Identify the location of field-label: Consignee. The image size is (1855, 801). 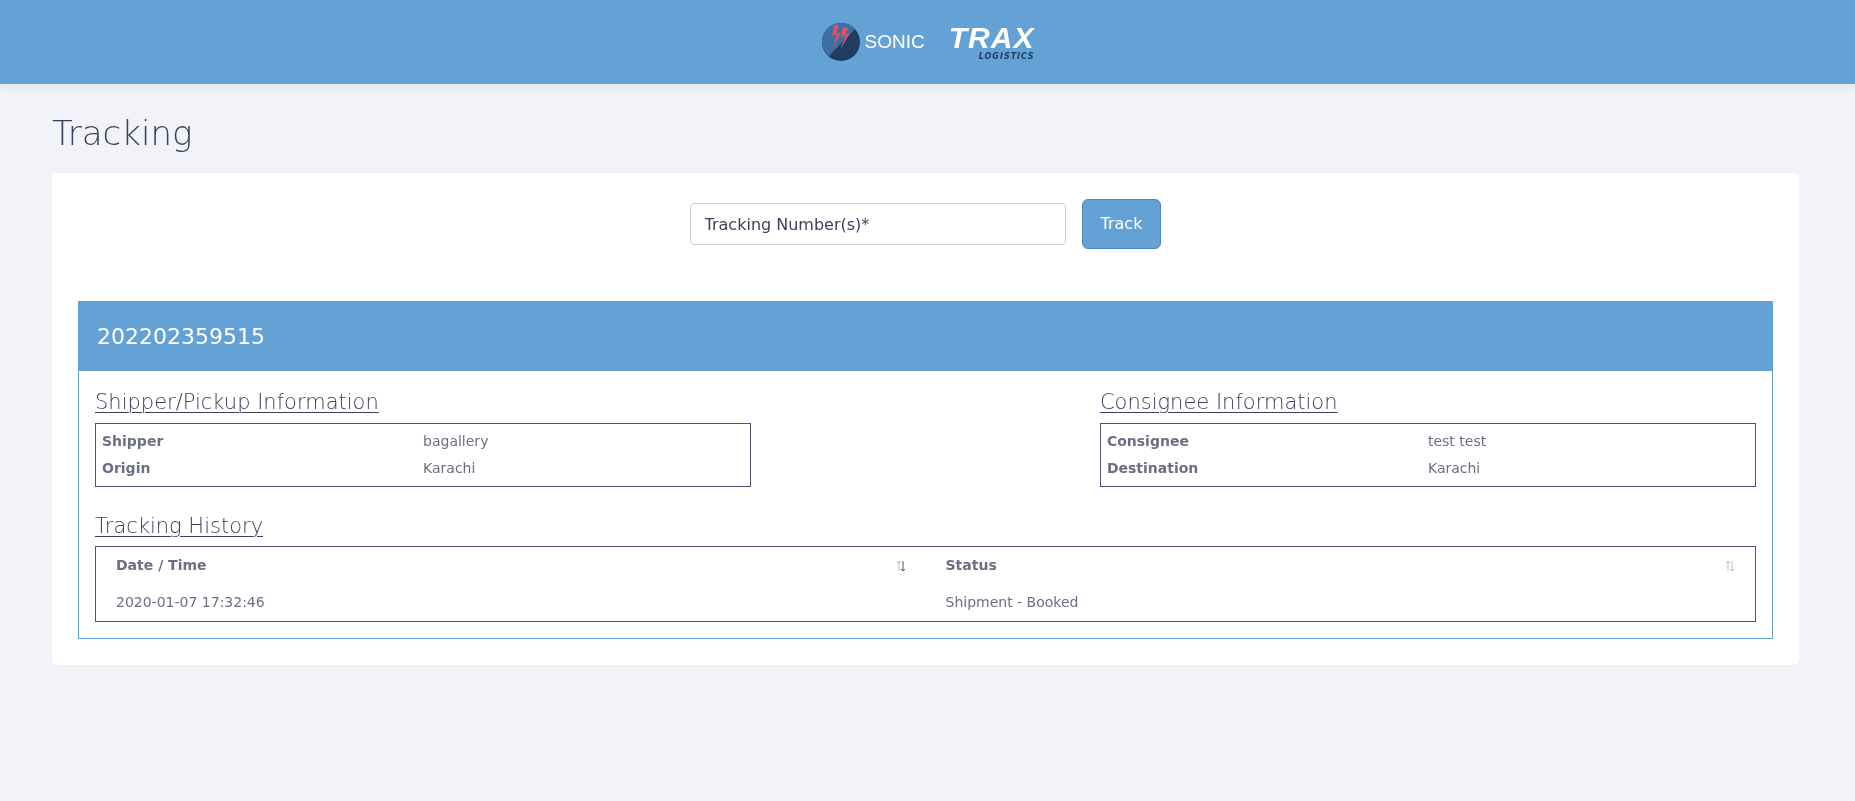
(1267, 441).